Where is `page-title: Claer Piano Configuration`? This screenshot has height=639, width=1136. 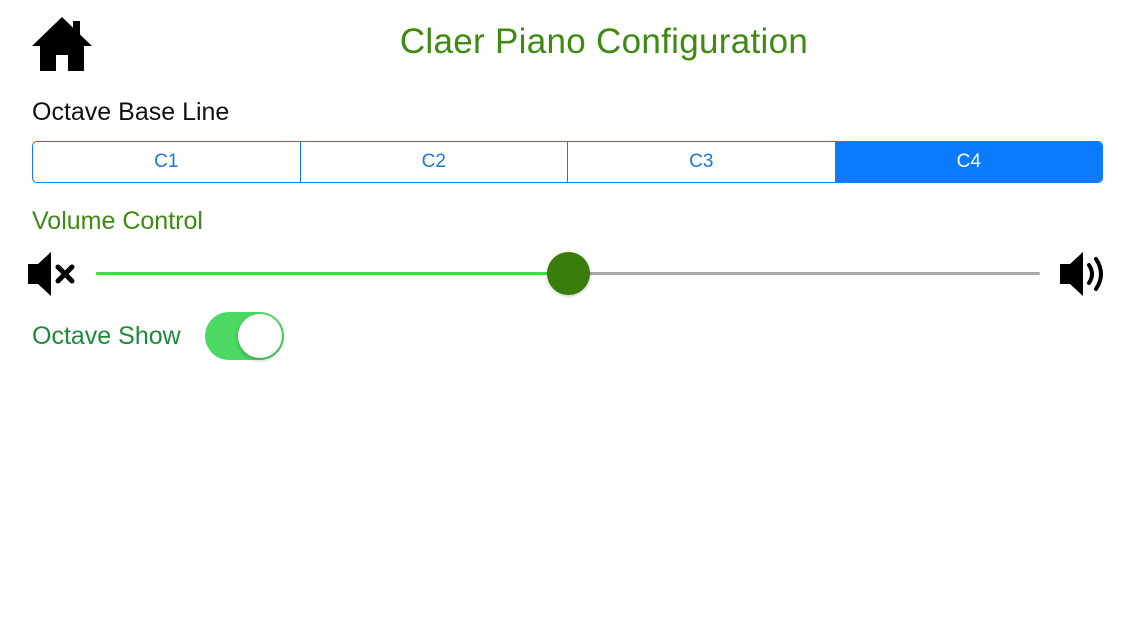
page-title: Claer Piano Configuration is located at coordinates (604, 41).